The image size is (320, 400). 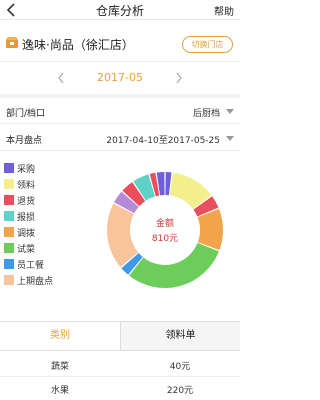 I want to click on legend-label: 上期盘点, so click(x=35, y=282).